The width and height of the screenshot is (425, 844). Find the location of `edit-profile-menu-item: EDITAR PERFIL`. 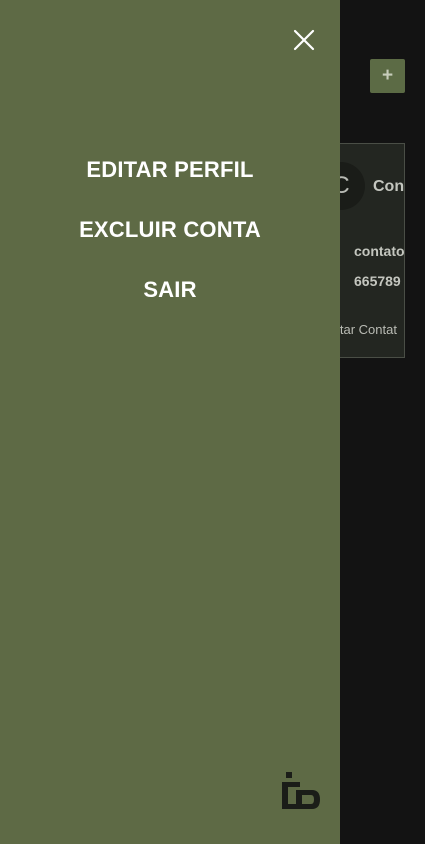

edit-profile-menu-item: EDITAR PERFIL is located at coordinates (170, 170).